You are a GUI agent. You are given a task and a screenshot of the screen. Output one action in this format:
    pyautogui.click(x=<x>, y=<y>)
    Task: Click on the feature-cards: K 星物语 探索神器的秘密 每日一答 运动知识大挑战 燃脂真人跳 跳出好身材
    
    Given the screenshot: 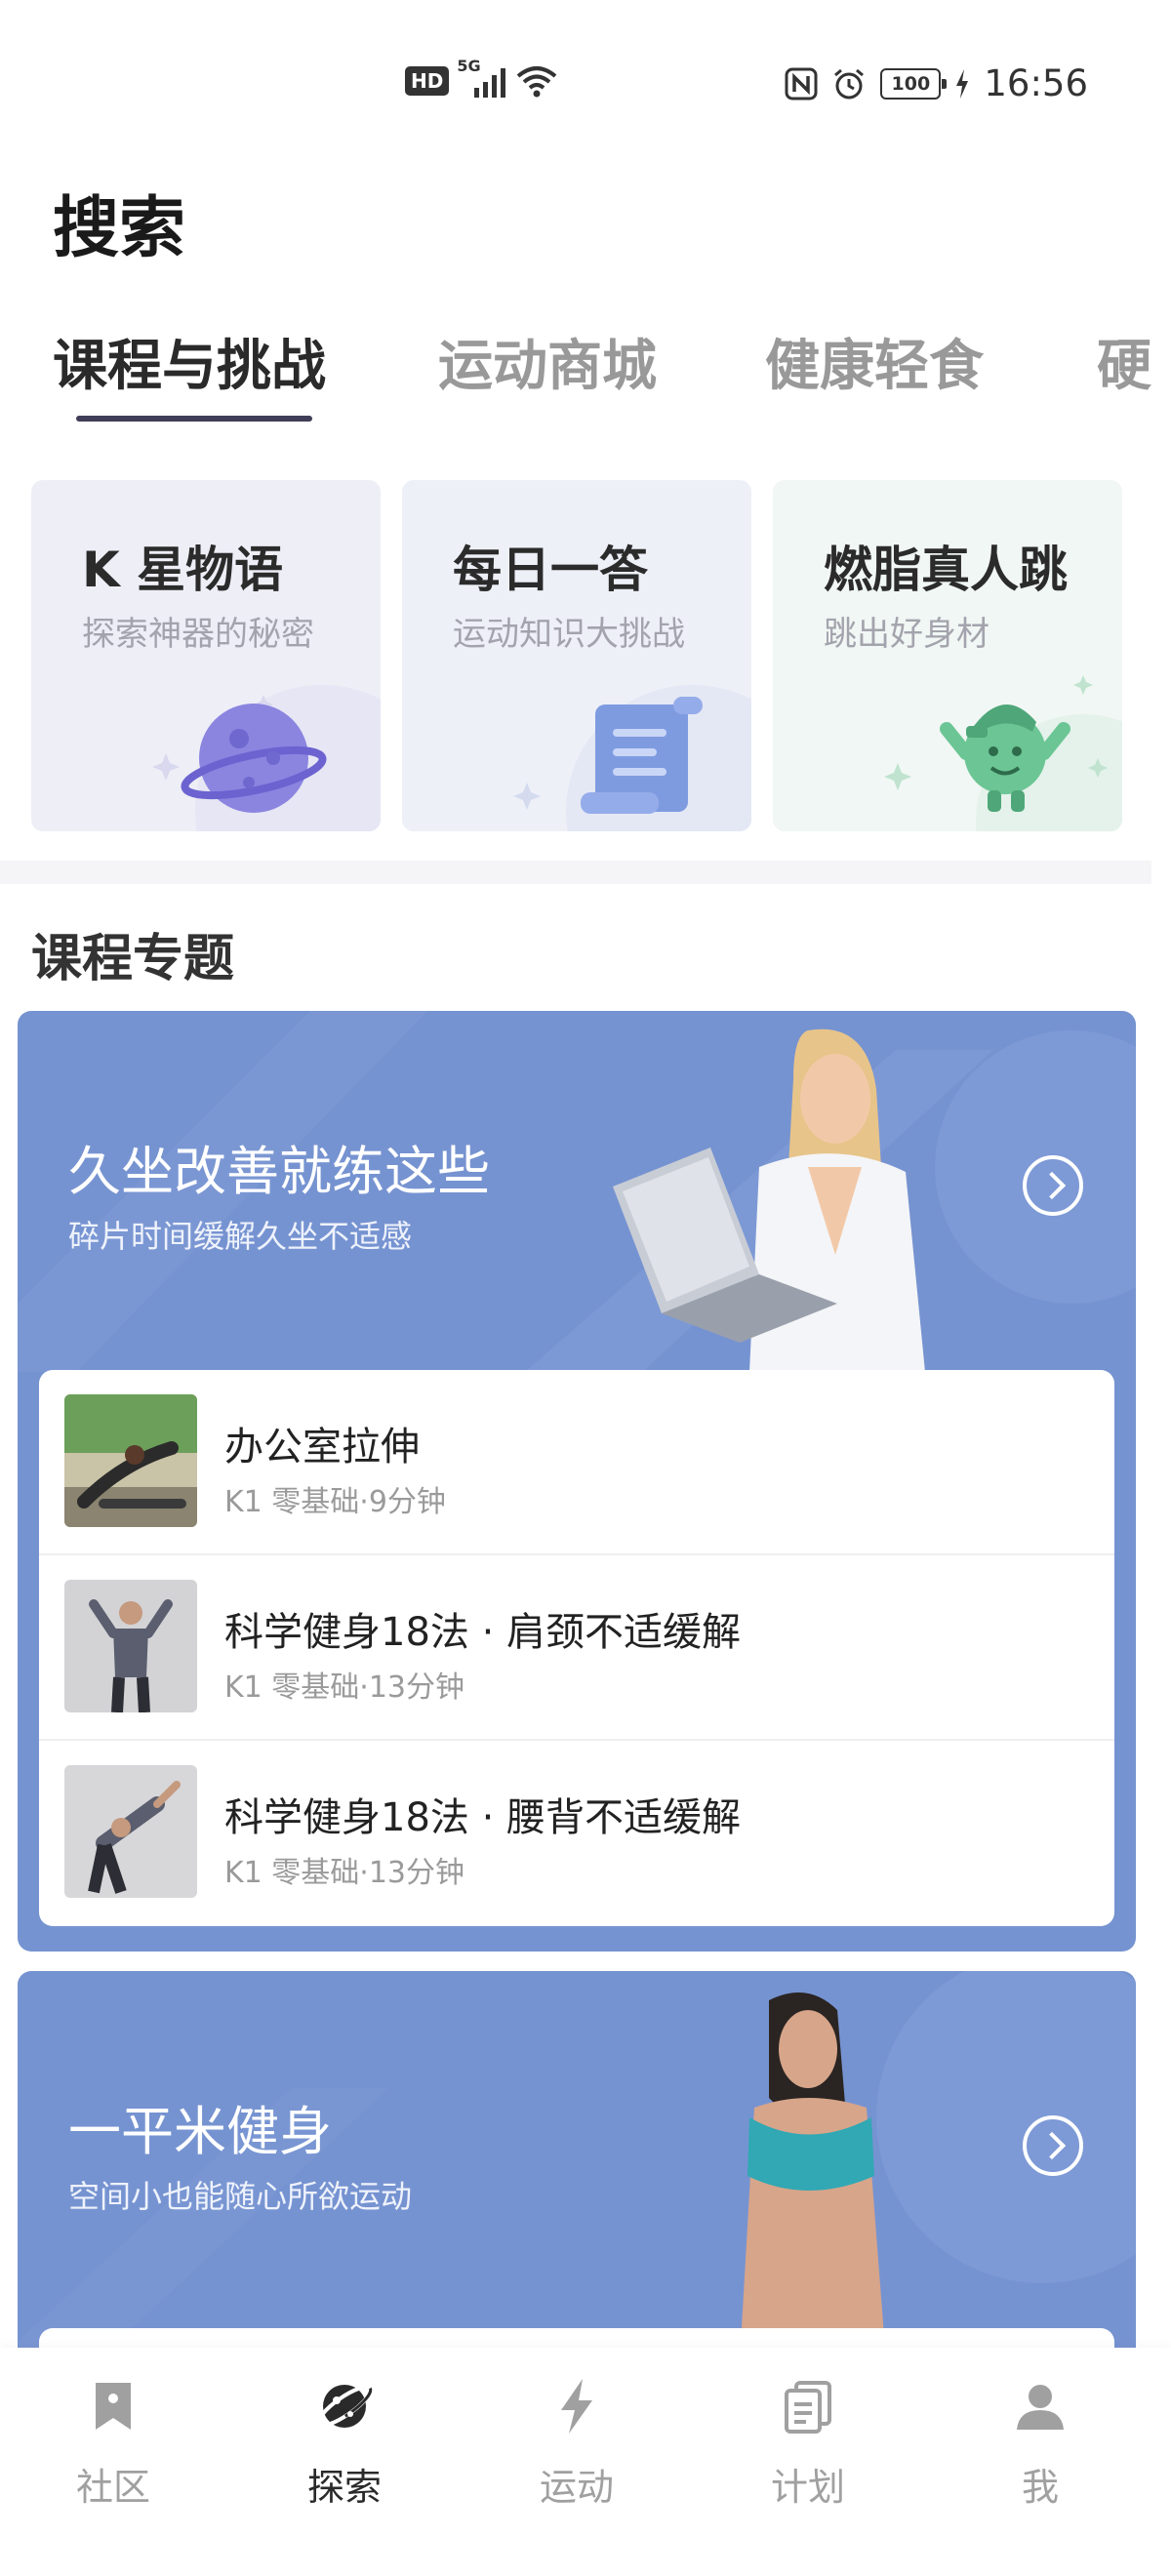 What is the action you would take?
    pyautogui.click(x=601, y=655)
    